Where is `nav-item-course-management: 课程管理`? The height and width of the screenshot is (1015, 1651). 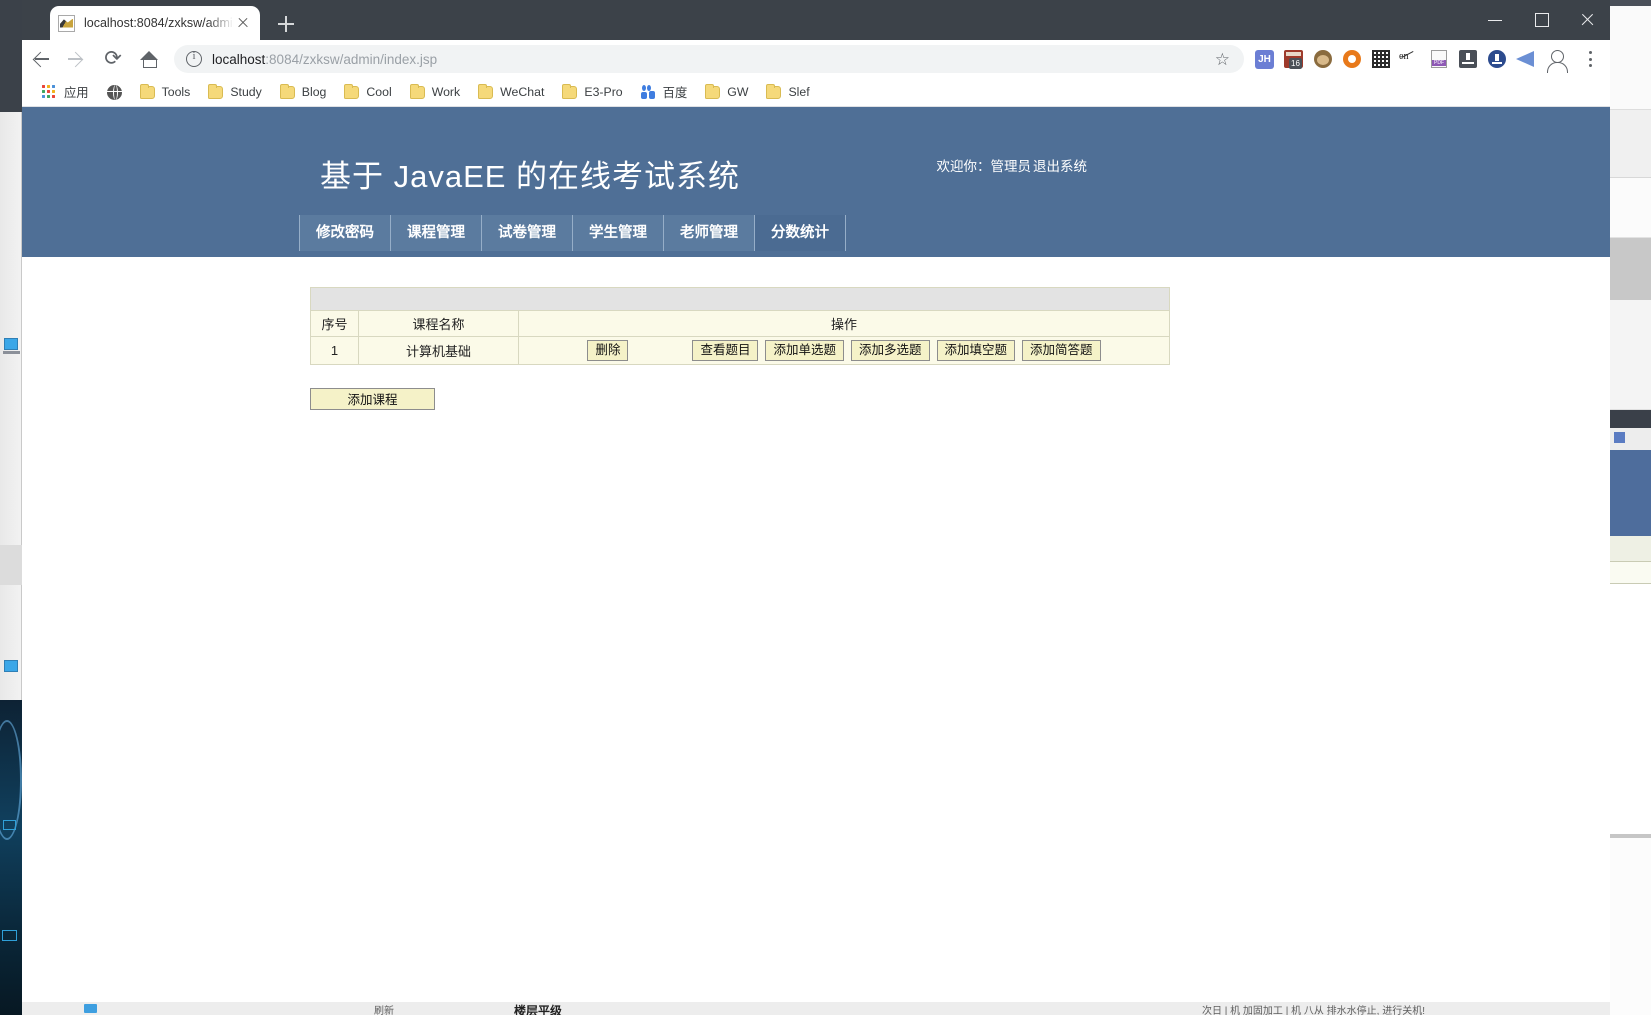 nav-item-course-management: 课程管理 is located at coordinates (436, 233).